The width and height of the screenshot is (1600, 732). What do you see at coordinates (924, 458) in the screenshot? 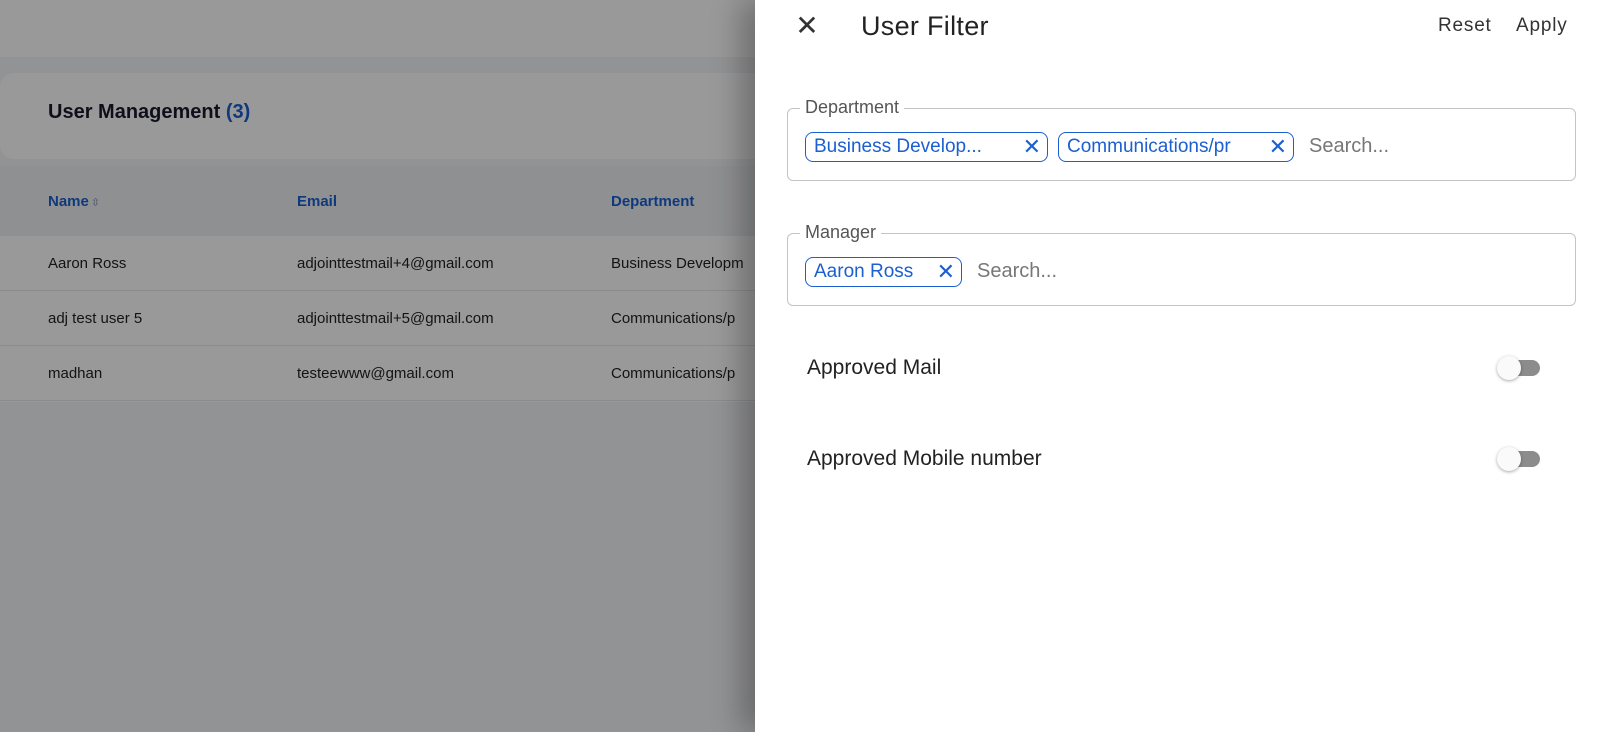
I see `approved-mobile-label: Approved Mobile number` at bounding box center [924, 458].